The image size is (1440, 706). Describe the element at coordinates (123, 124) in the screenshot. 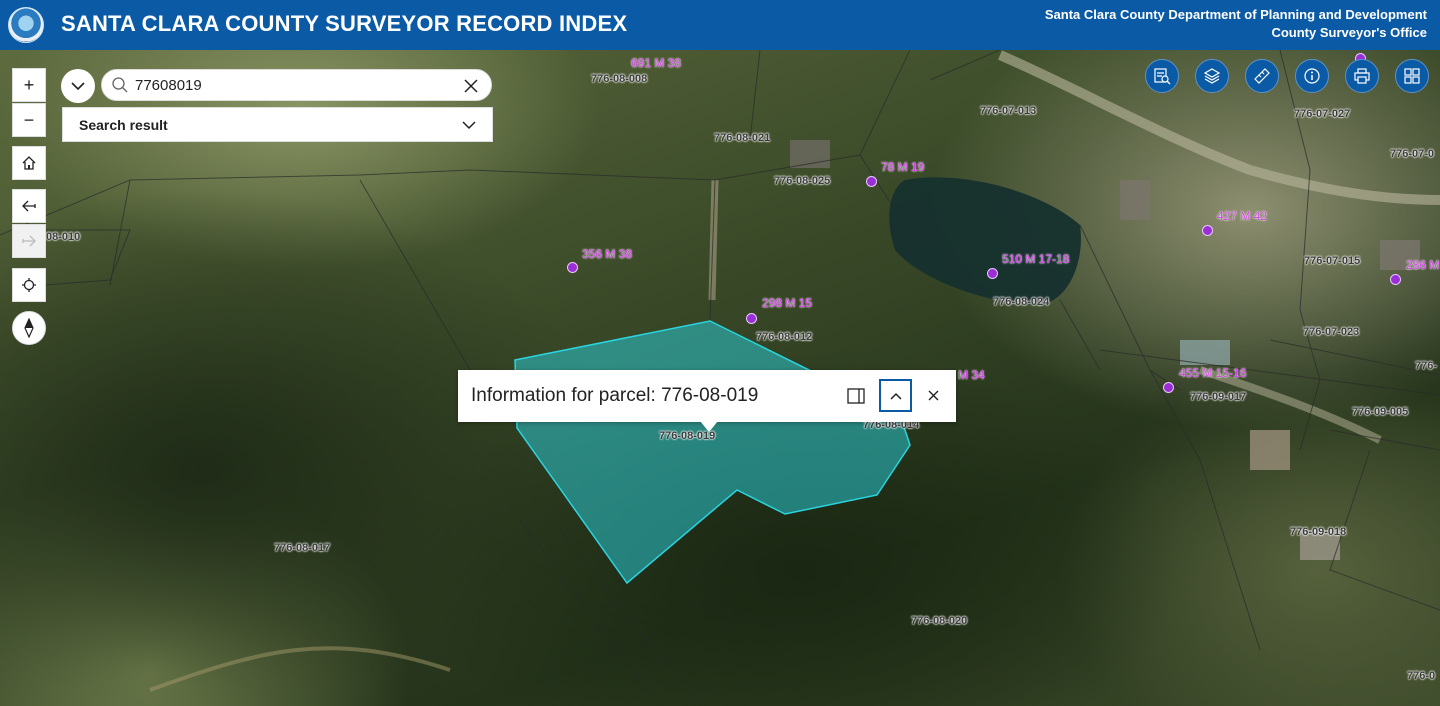

I see `search-result-label: Search result` at that location.